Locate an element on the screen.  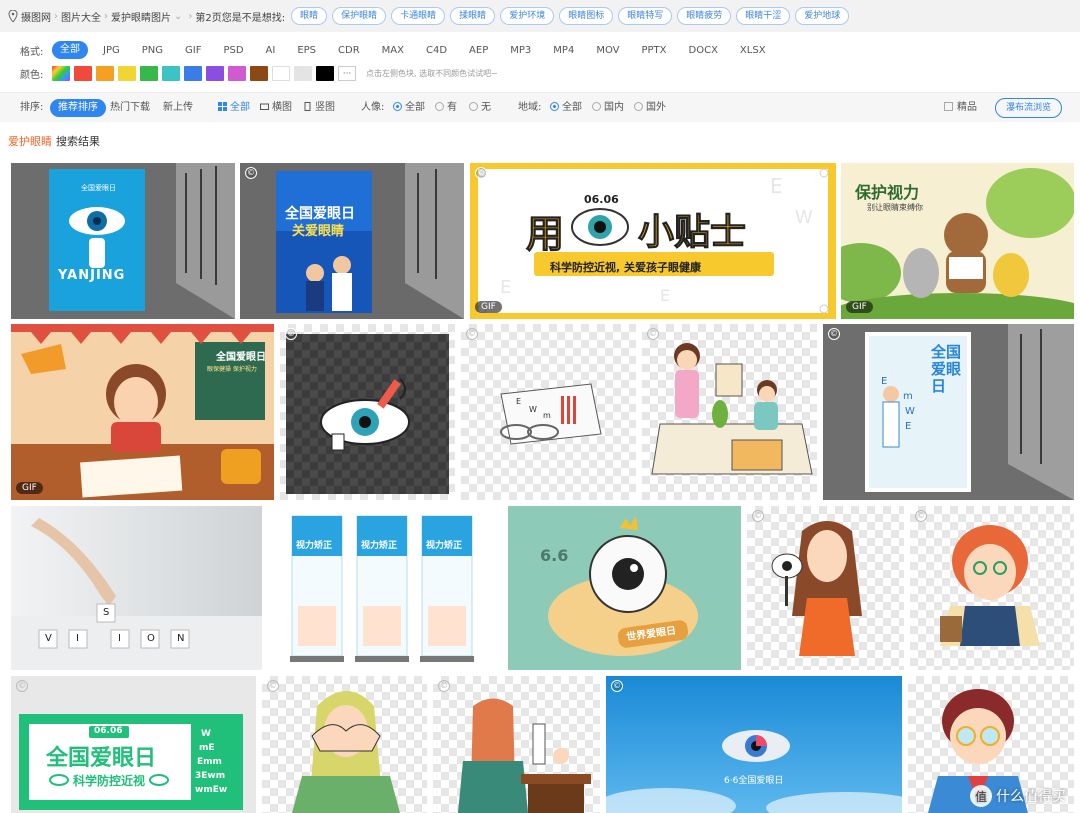
color-filter-row: 颜色: ··· 点击左侧色块, 选取不同颜色试试吧~ is located at coordinates (259, 73).